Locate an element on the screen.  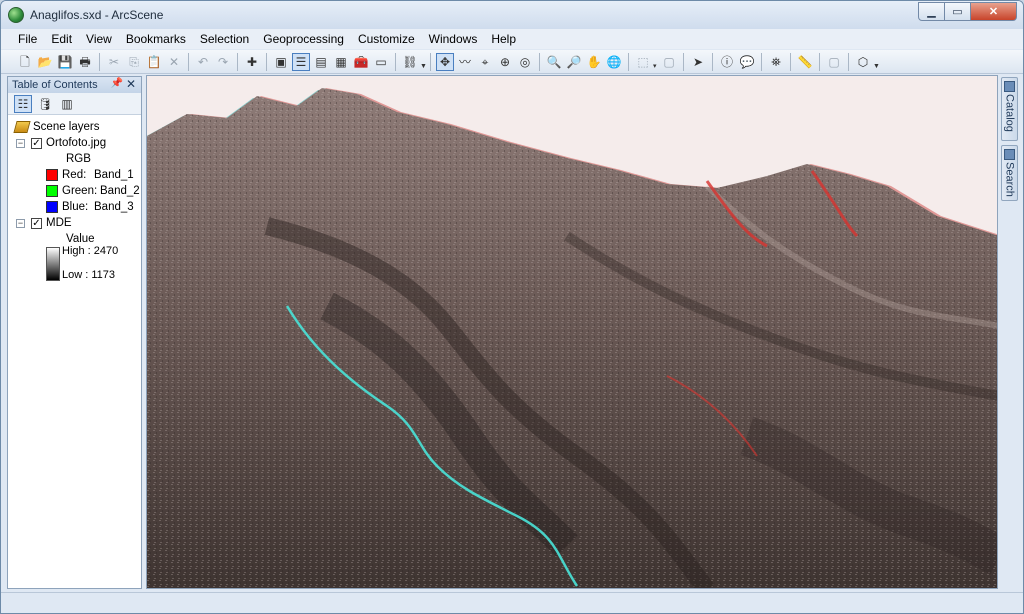
arctoolbox-icon: 🧰 is located at coordinates (361, 62).